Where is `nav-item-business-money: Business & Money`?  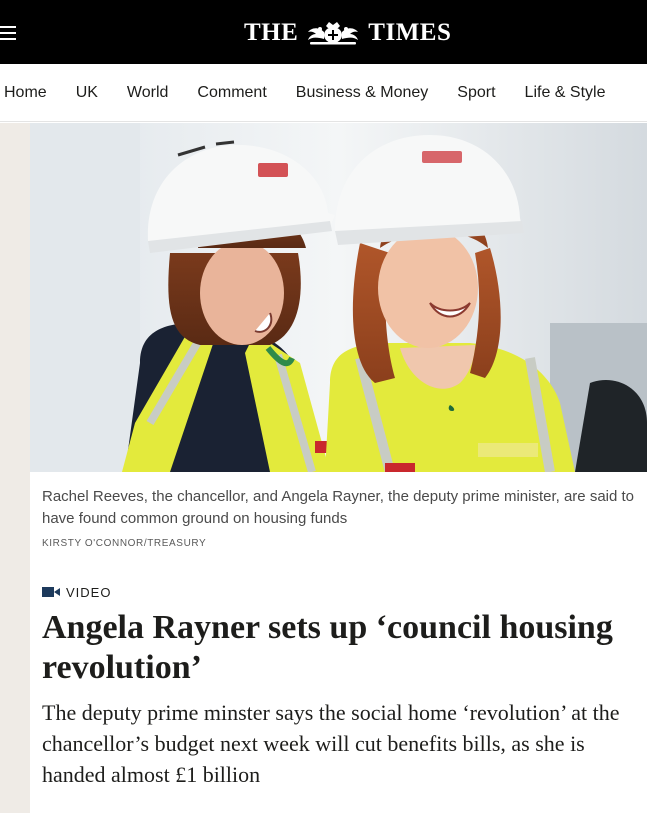 nav-item-business-money: Business & Money is located at coordinates (362, 93).